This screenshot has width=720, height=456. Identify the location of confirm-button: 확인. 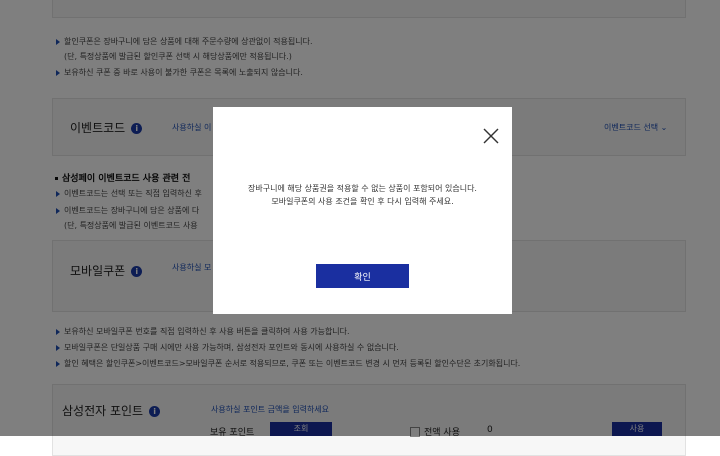
(362, 276).